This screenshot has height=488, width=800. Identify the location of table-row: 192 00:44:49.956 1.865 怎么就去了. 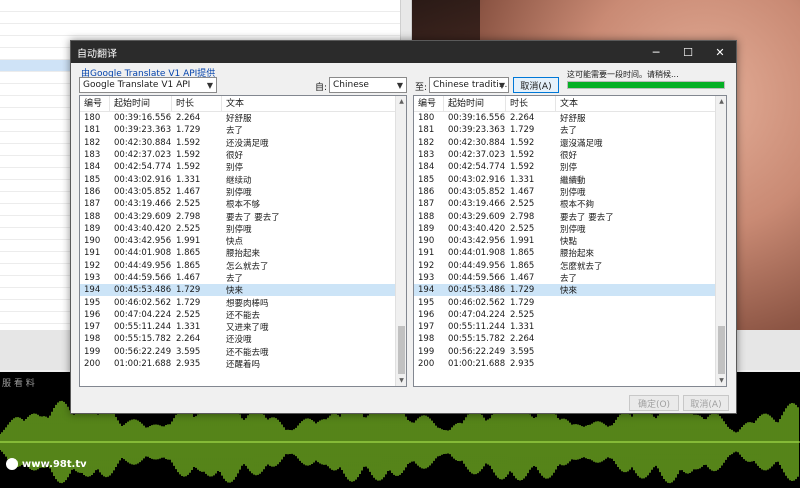
(243, 266).